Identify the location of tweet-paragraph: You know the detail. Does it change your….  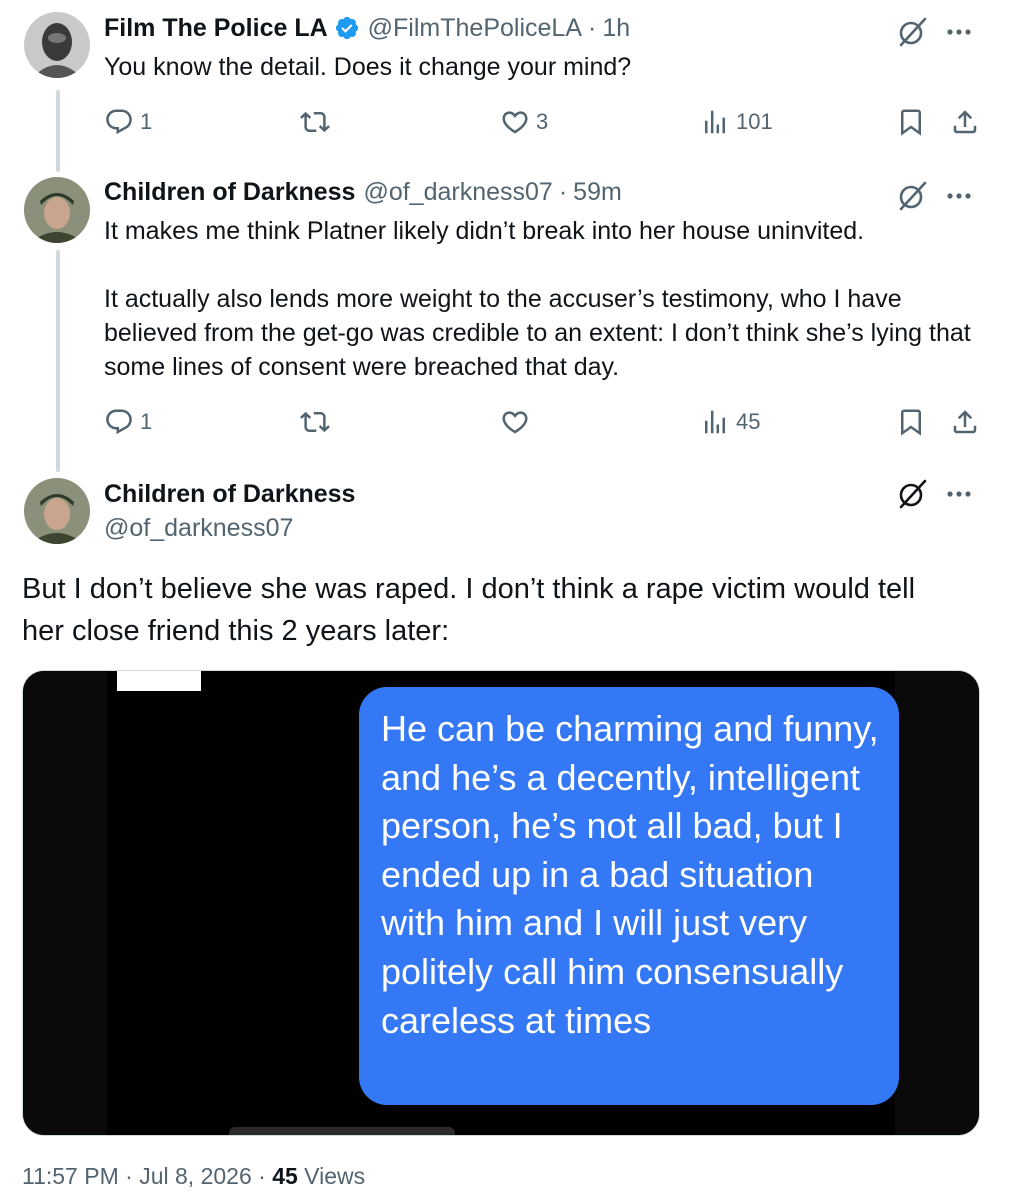
(368, 67).